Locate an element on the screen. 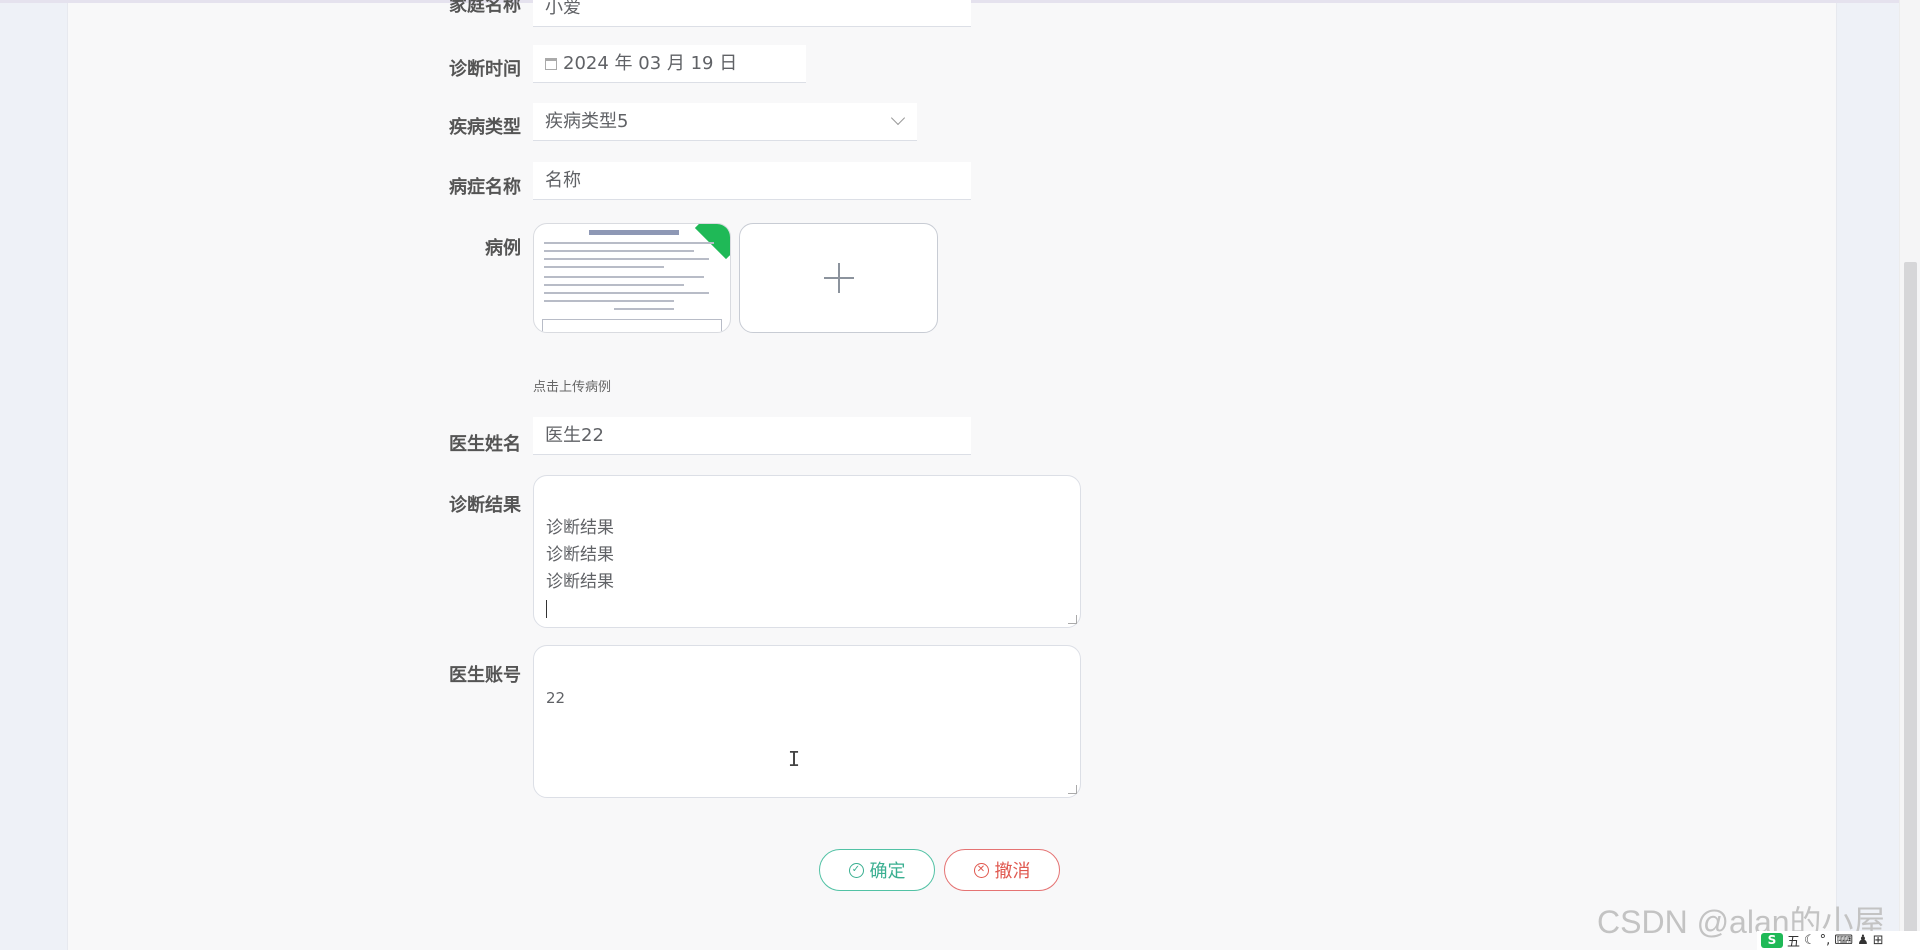  confirm-button: ✓ 确定 is located at coordinates (877, 870).